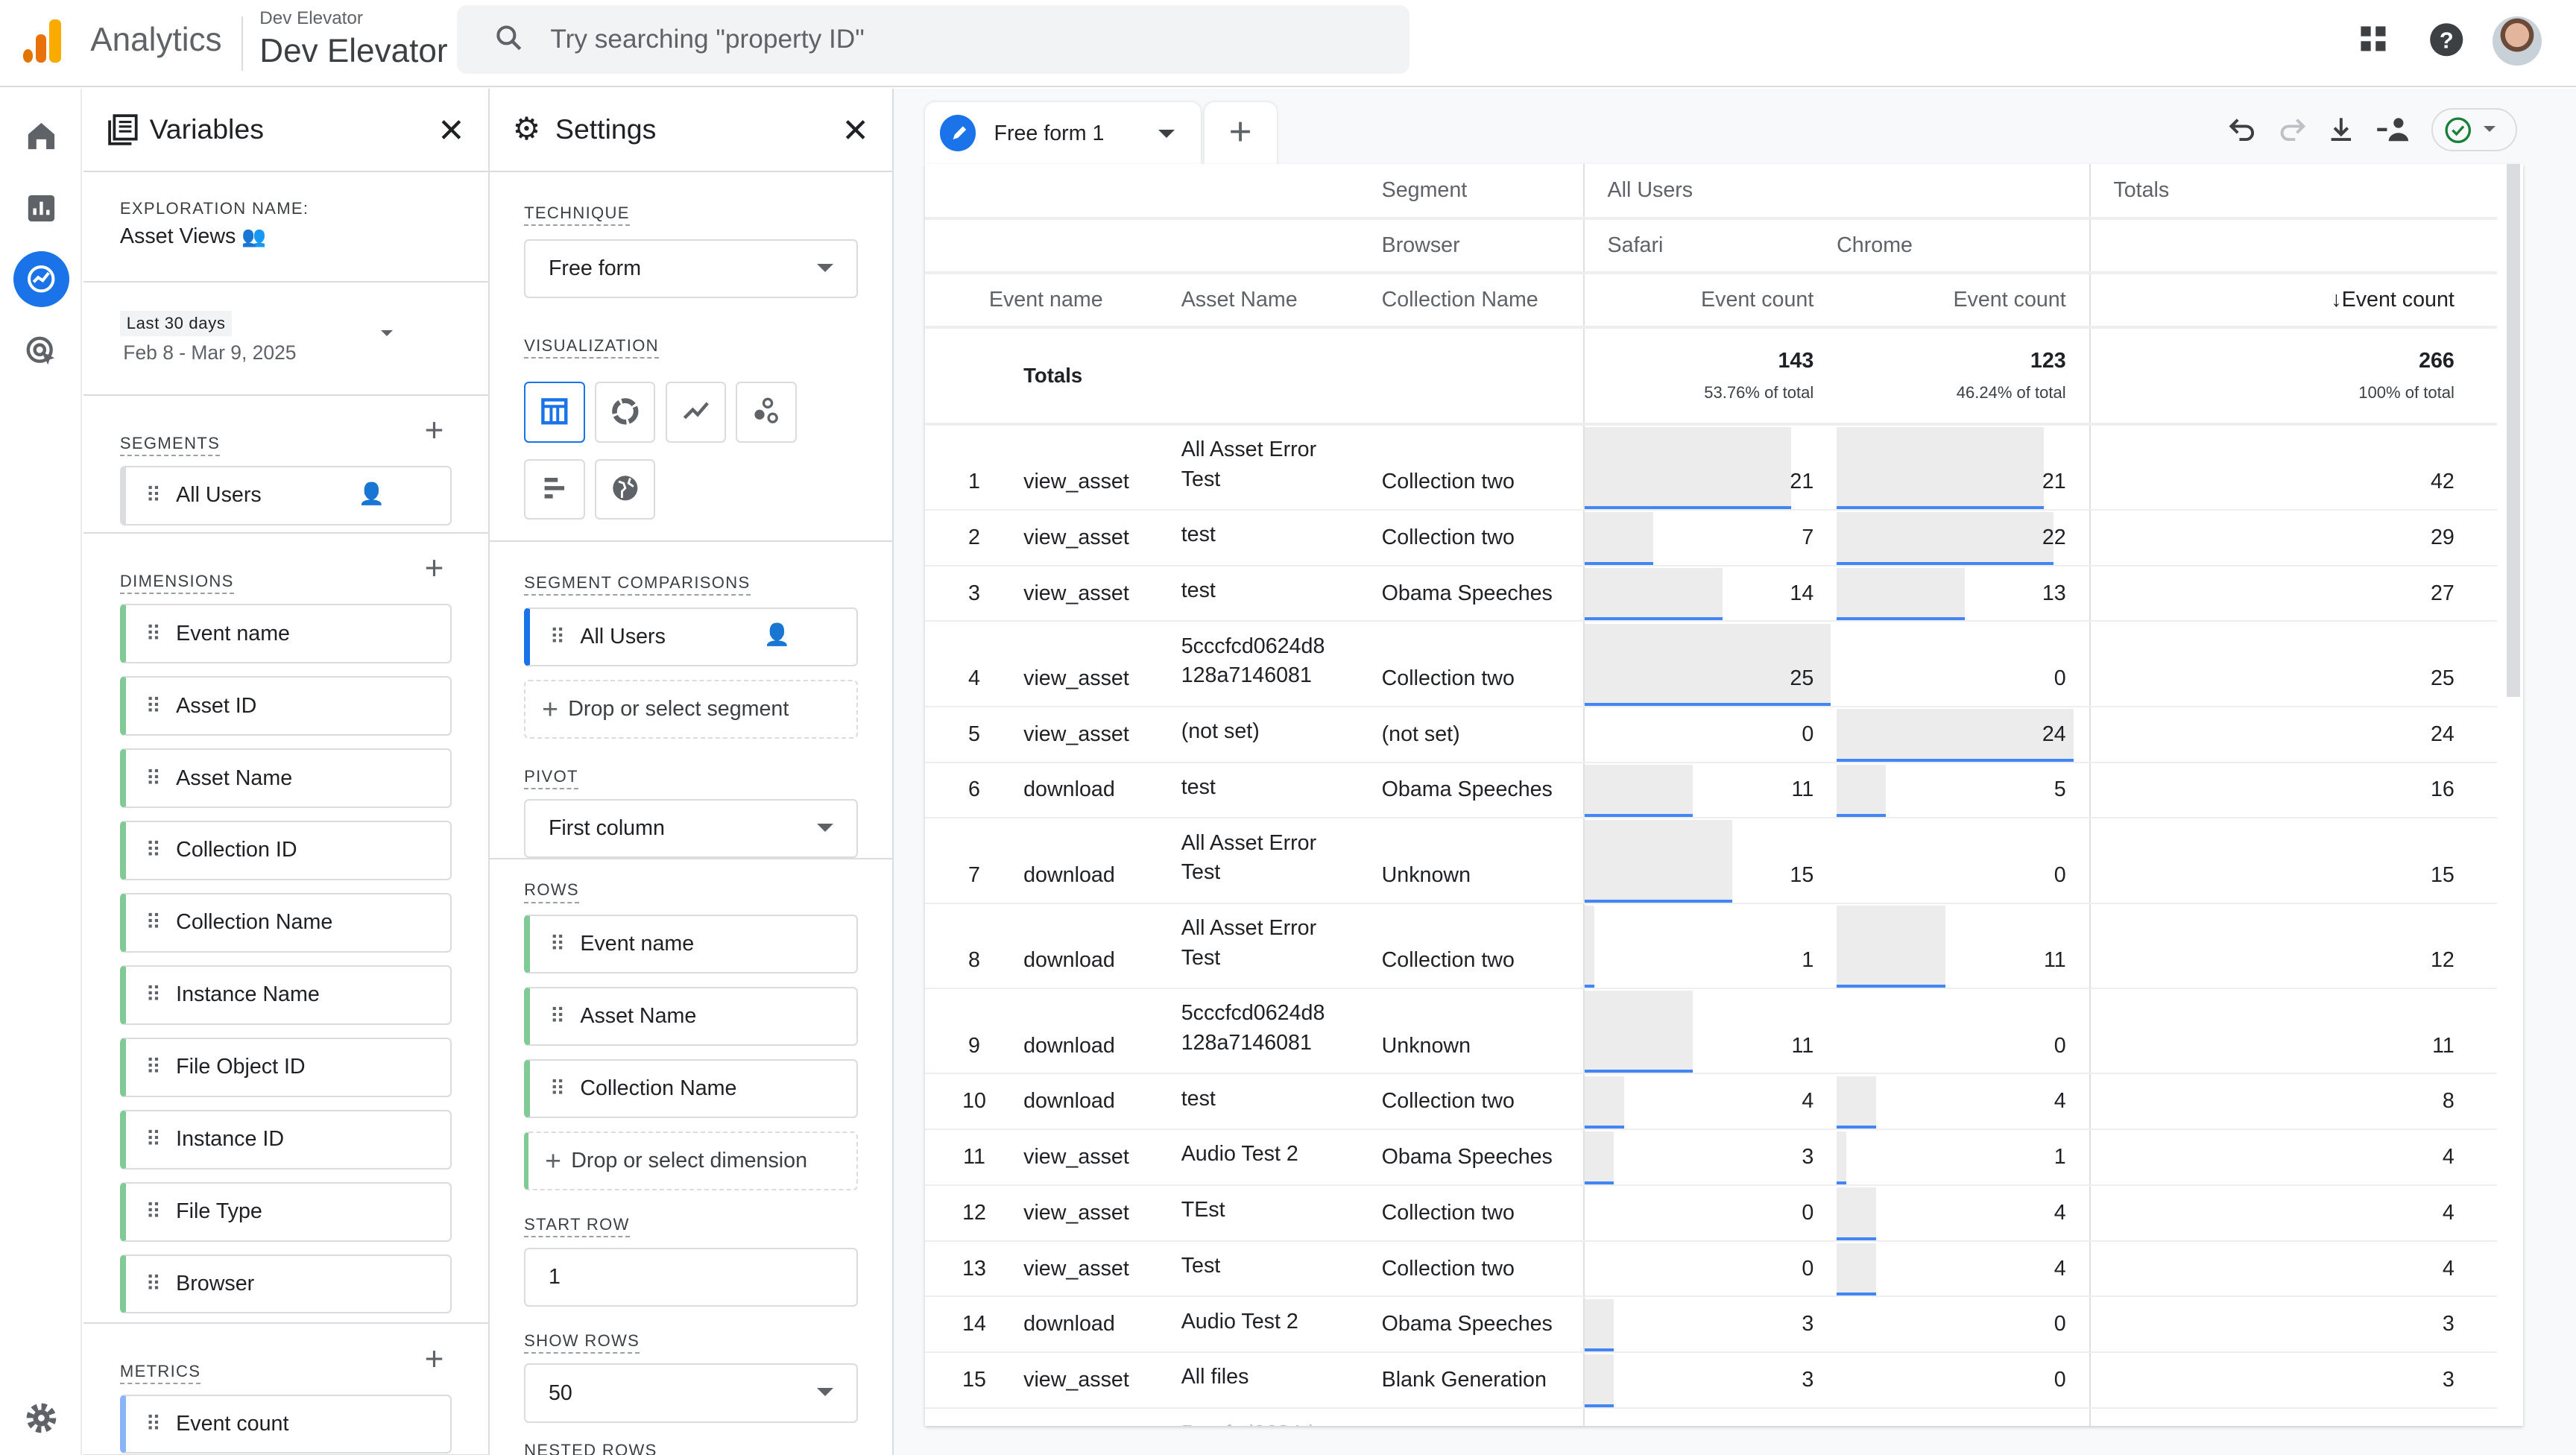 Image resolution: width=2576 pixels, height=1455 pixels. I want to click on admin-gear-icon, so click(41, 1418).